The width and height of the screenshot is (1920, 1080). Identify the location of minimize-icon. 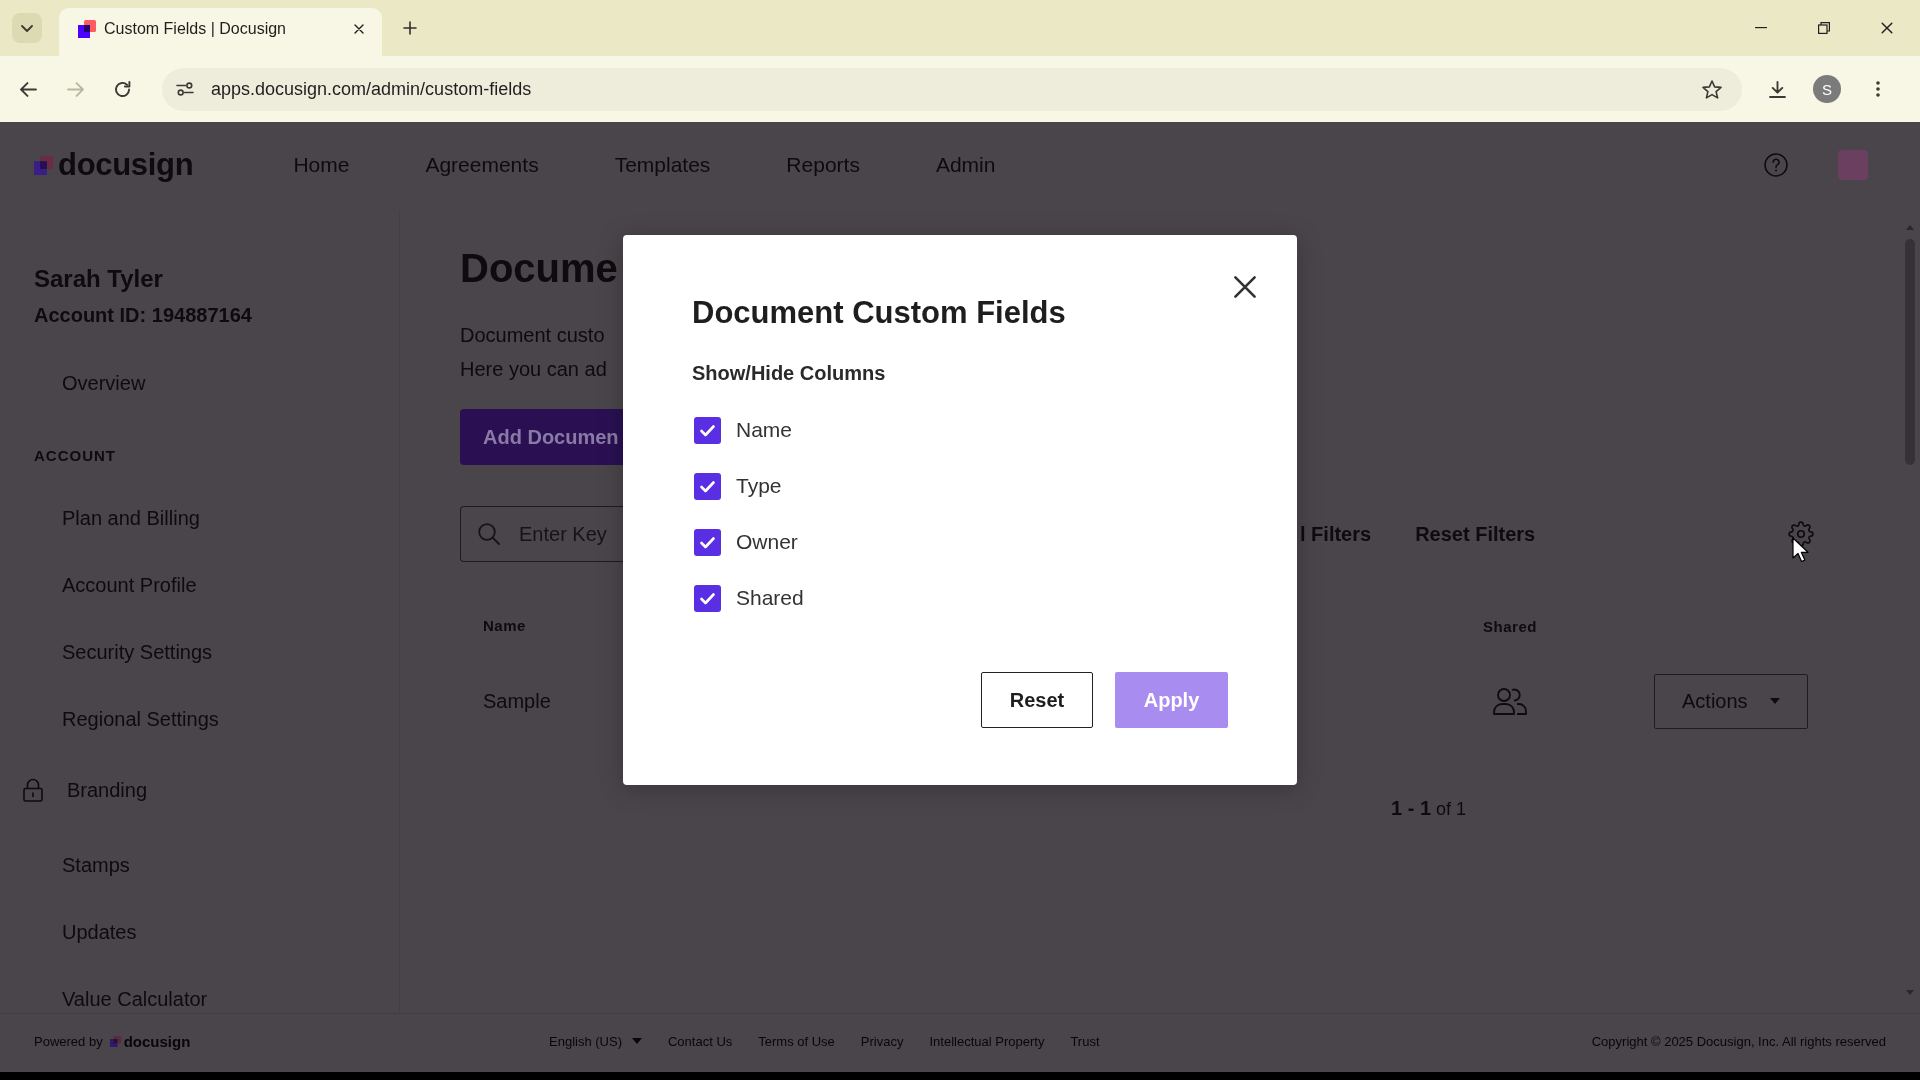
(1761, 28).